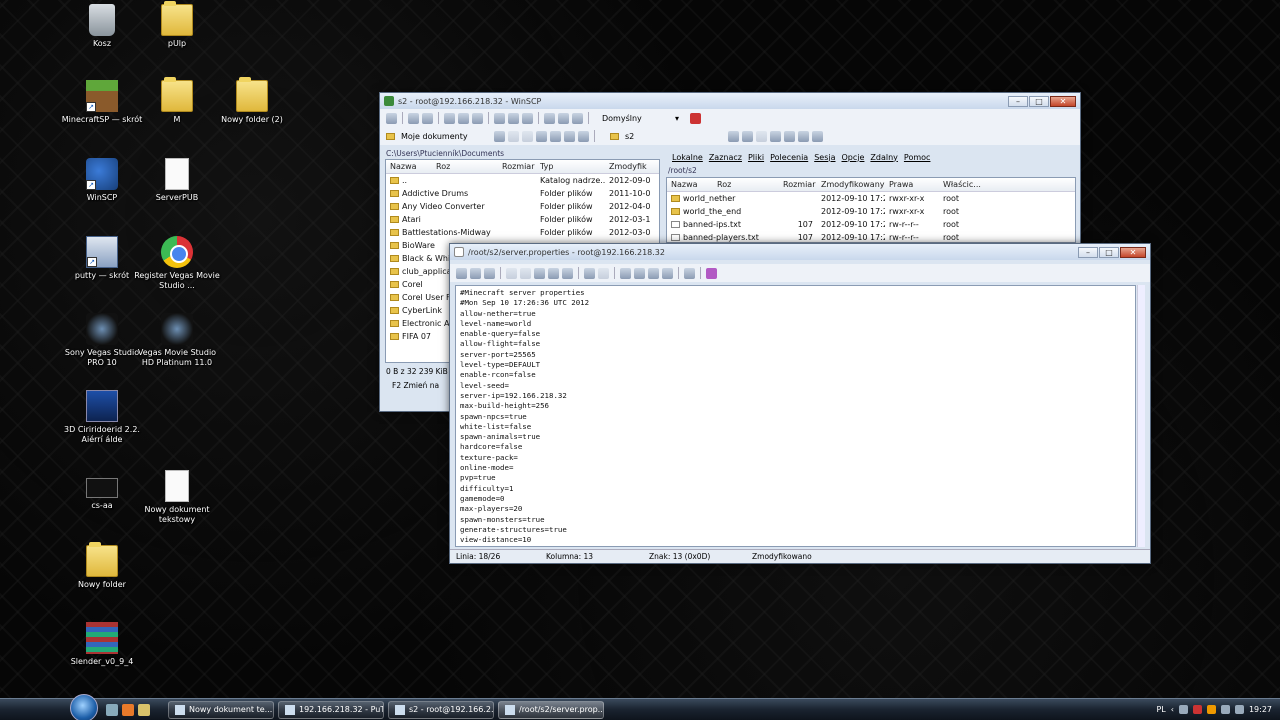  What do you see at coordinates (1239, 709) in the screenshot?
I see `battery-icon` at bounding box center [1239, 709].